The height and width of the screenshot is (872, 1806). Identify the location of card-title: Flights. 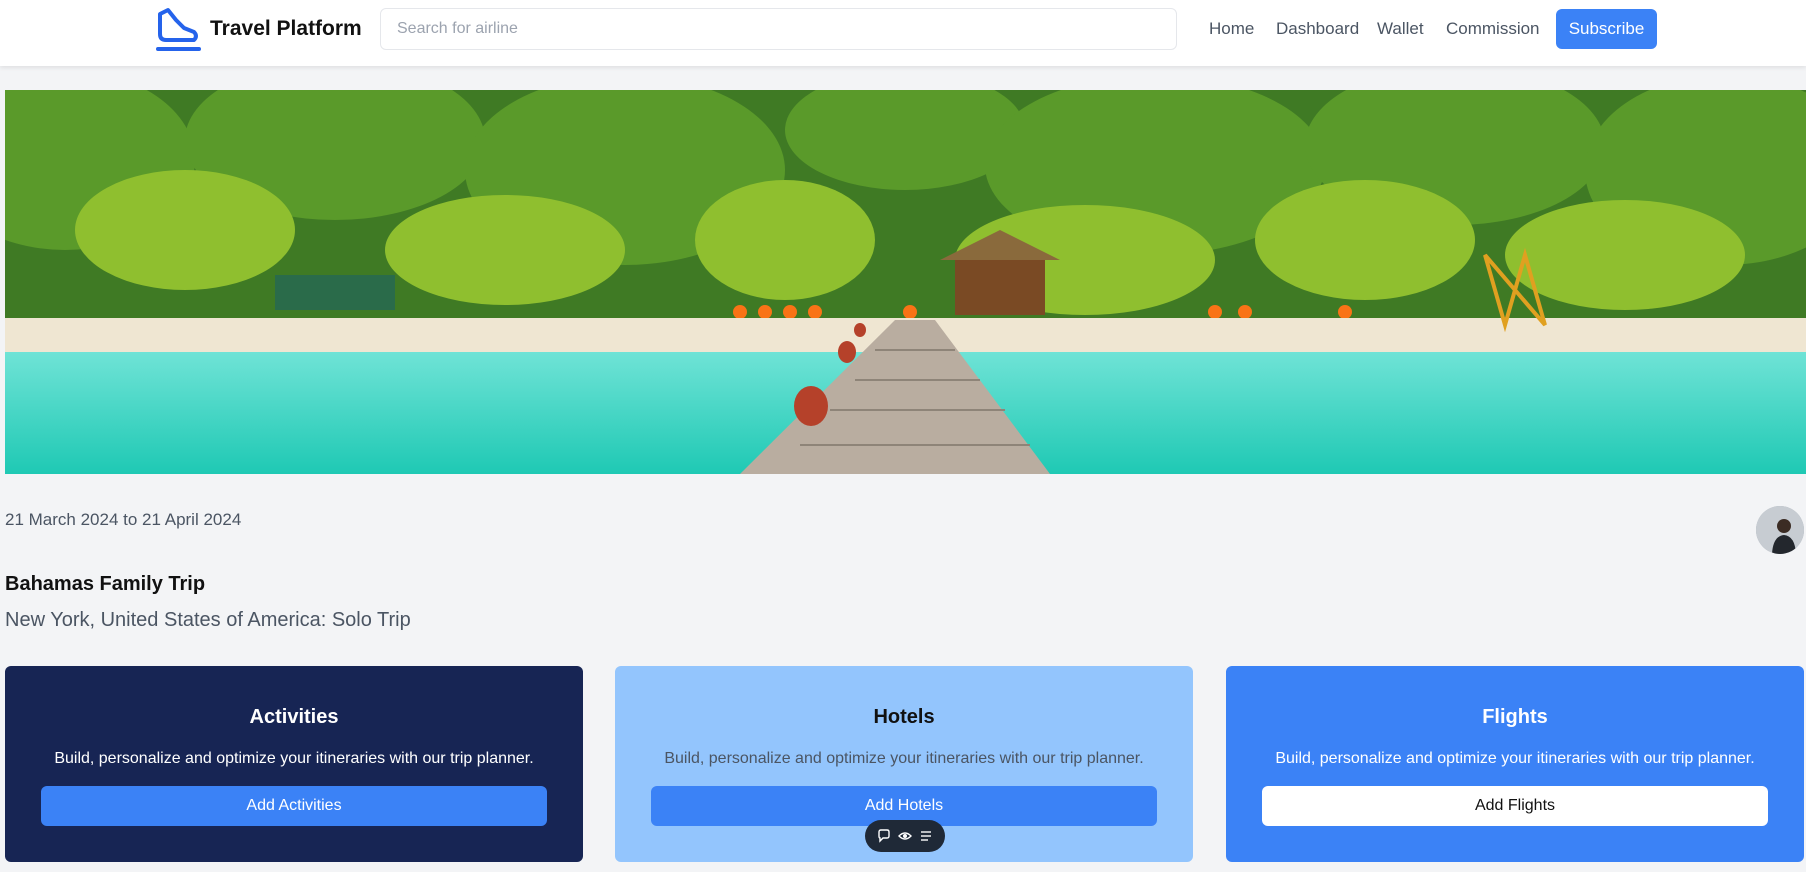
(1515, 717).